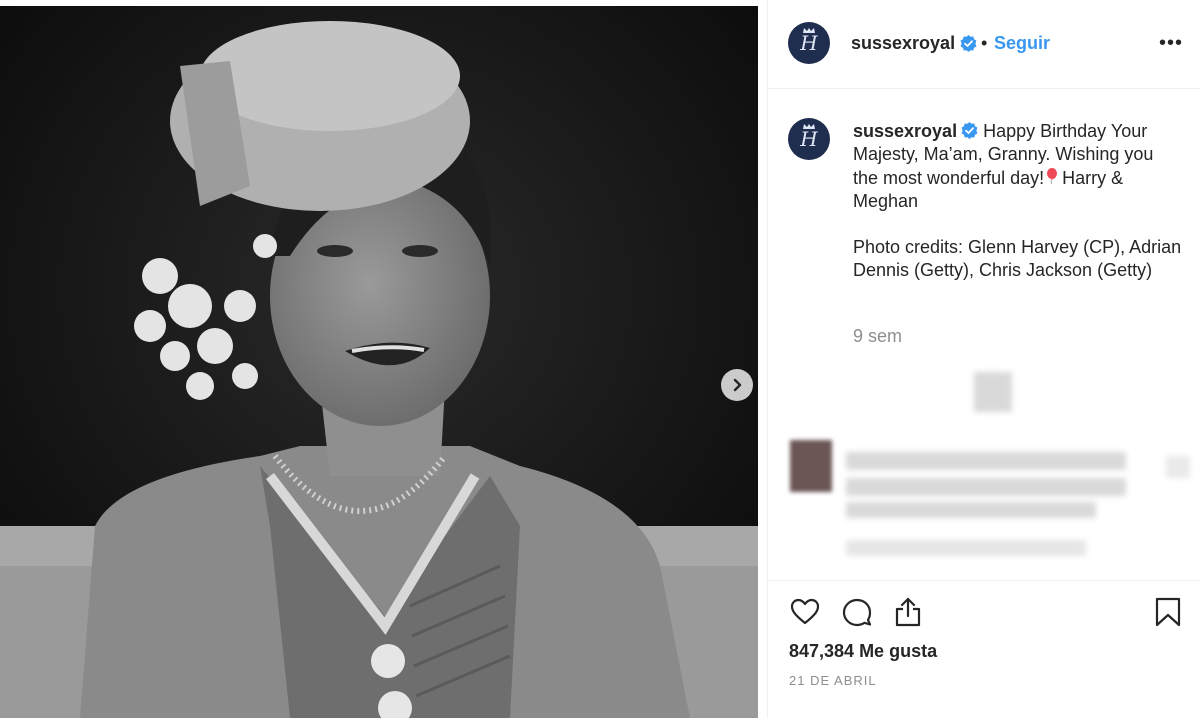 The width and height of the screenshot is (1200, 718). I want to click on heart-icon, so click(805, 612).